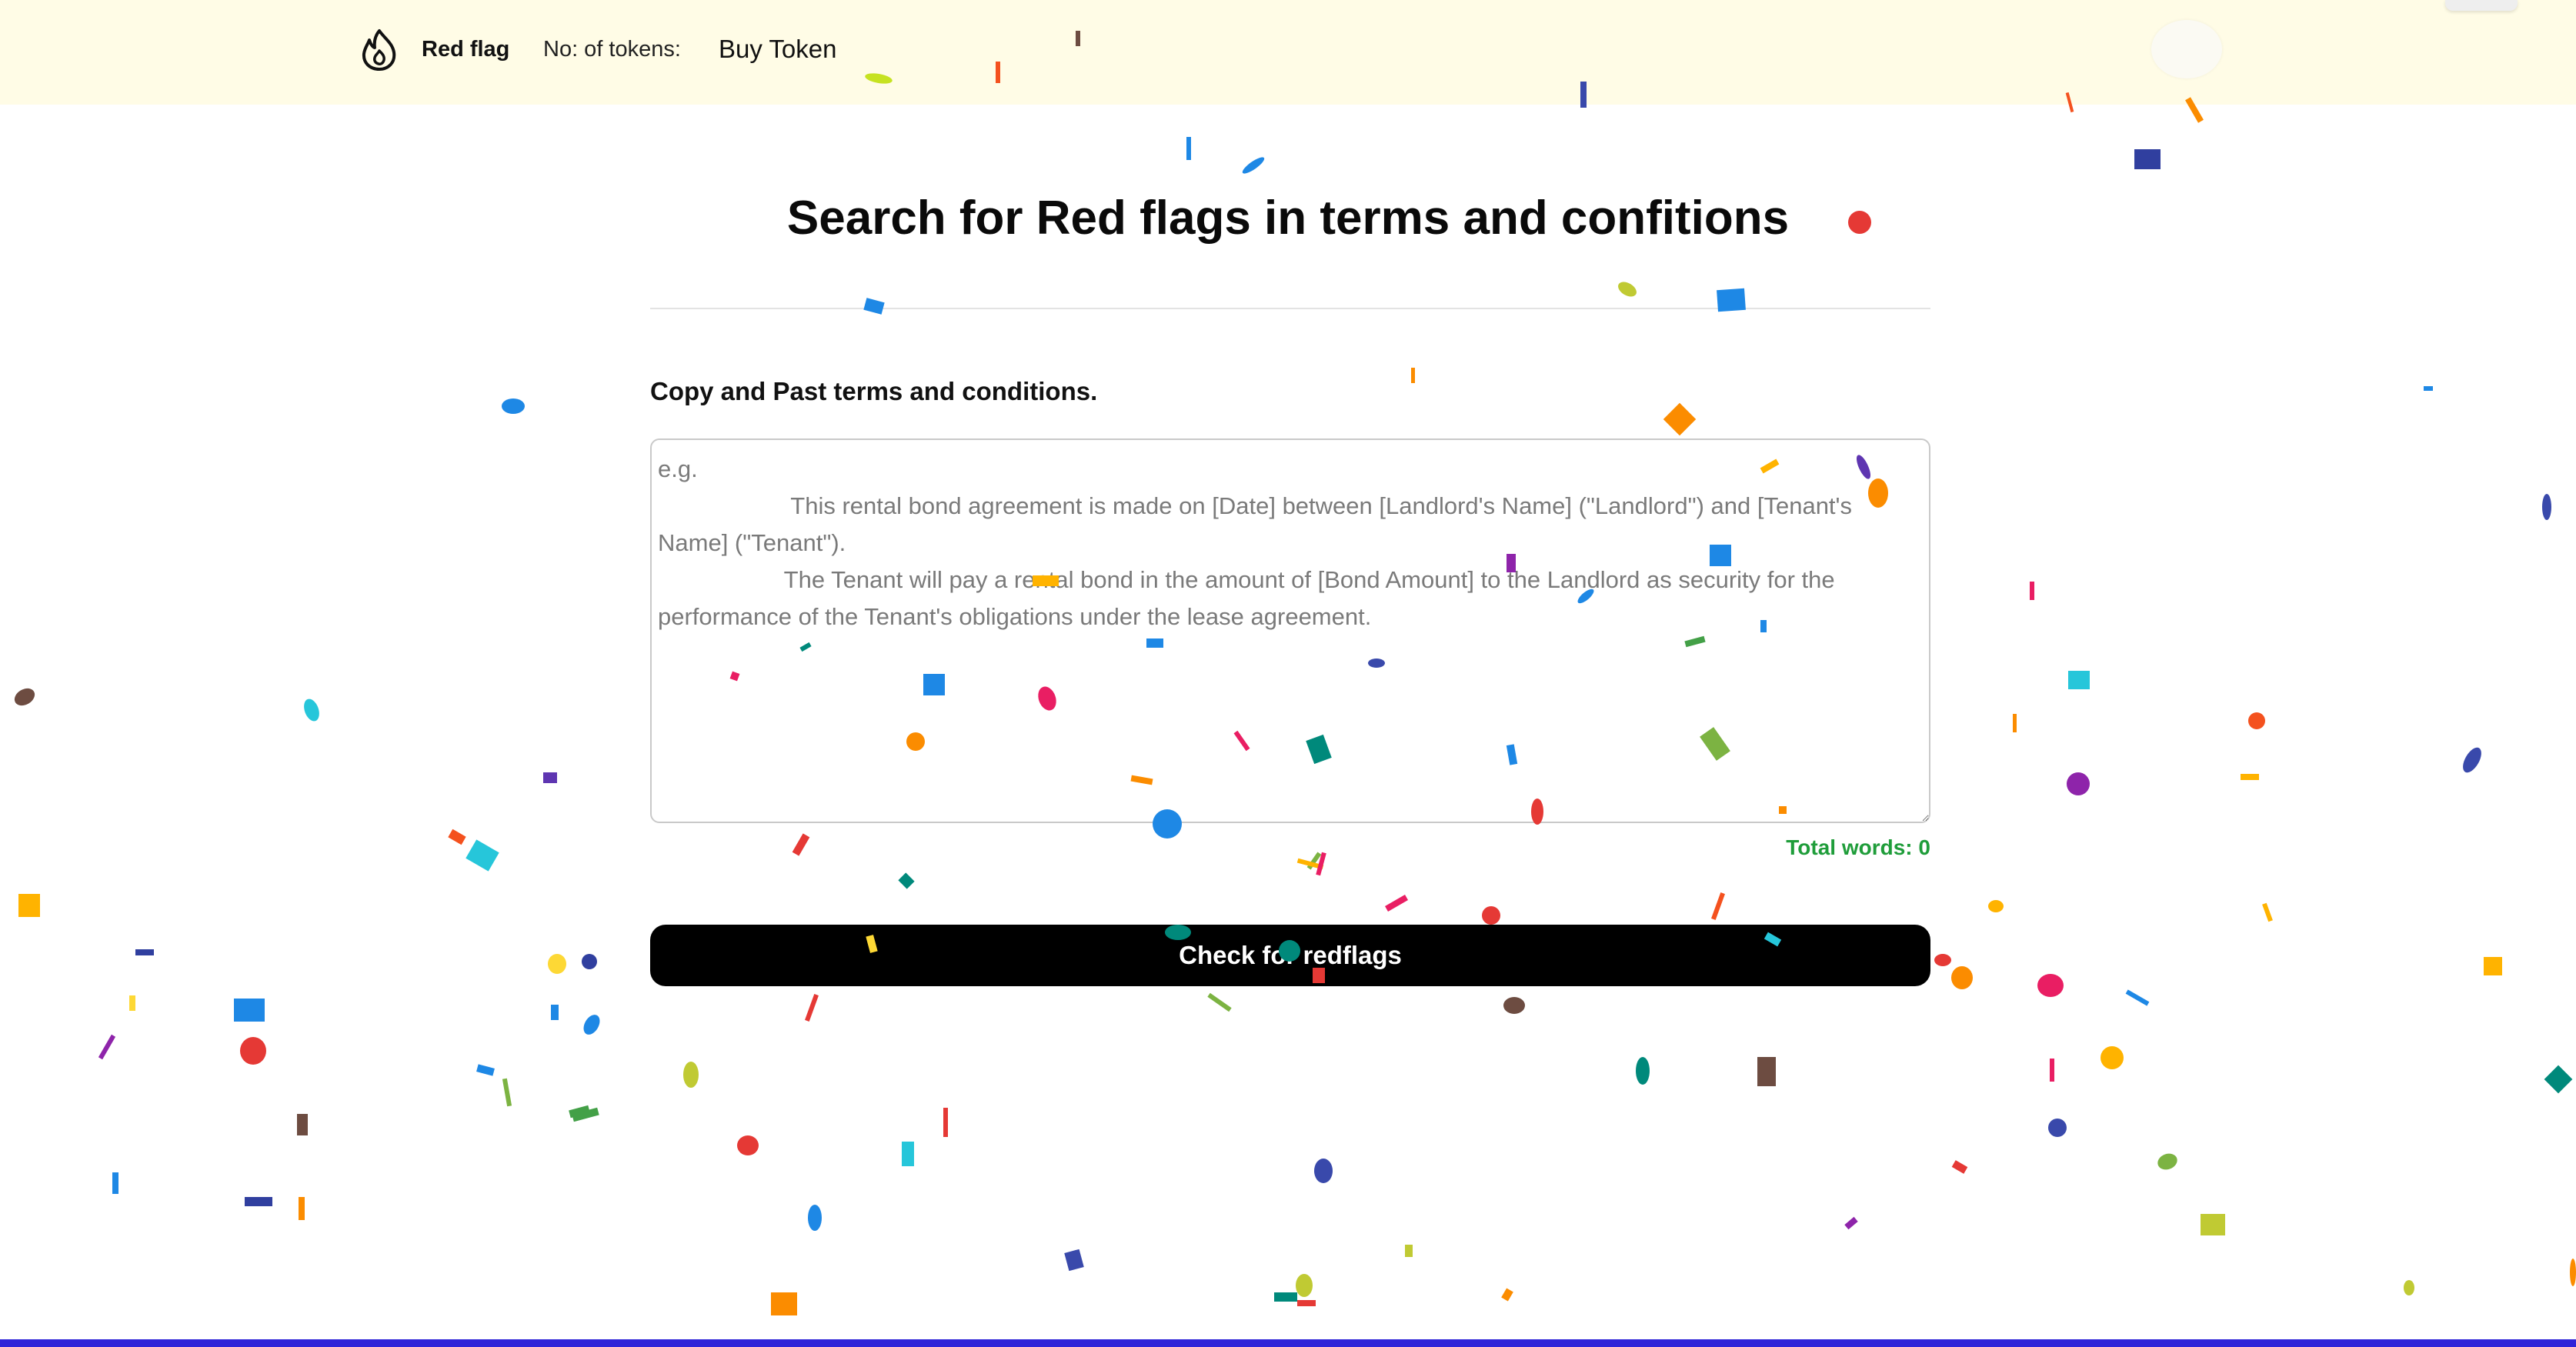 This screenshot has height=1347, width=2576. I want to click on terms-textarea, so click(1290, 630).